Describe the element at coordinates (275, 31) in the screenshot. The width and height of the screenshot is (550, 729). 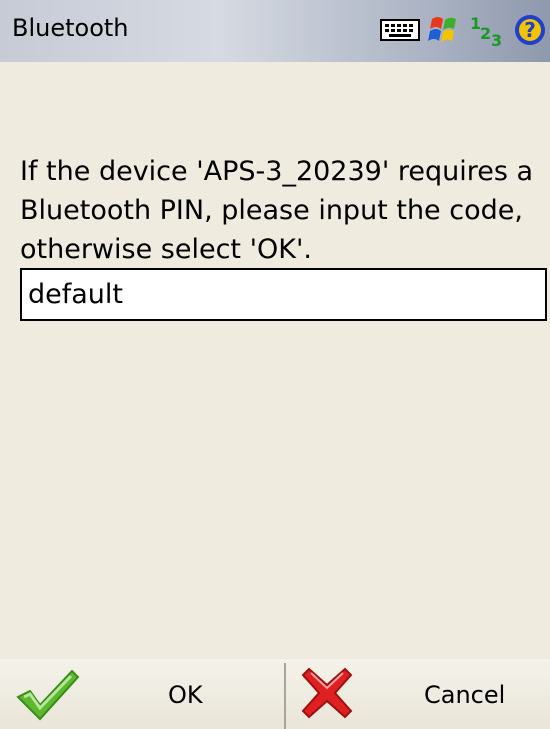
I see `title-bar: Bluetooth 1 2 3 ?` at that location.